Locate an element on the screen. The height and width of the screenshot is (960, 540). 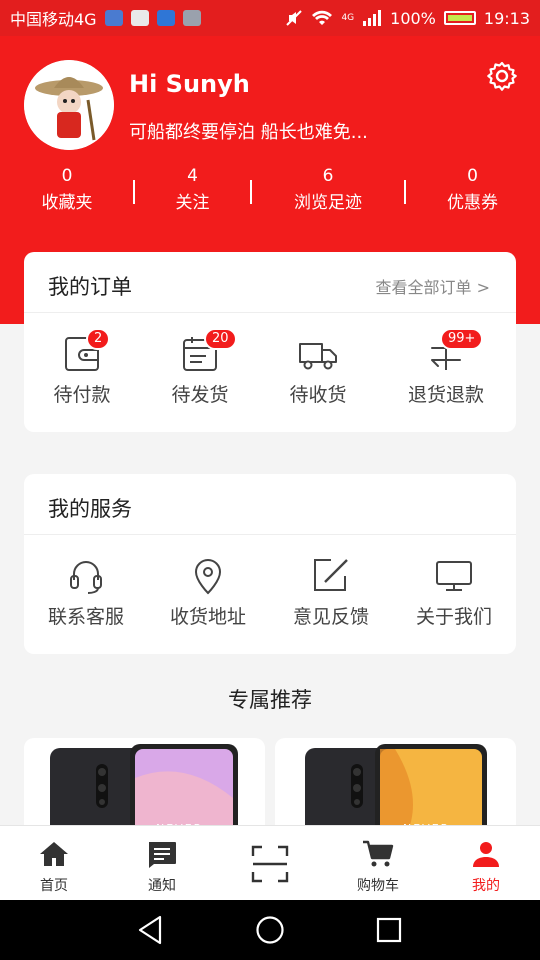
monitor-icon is located at coordinates (454, 576).